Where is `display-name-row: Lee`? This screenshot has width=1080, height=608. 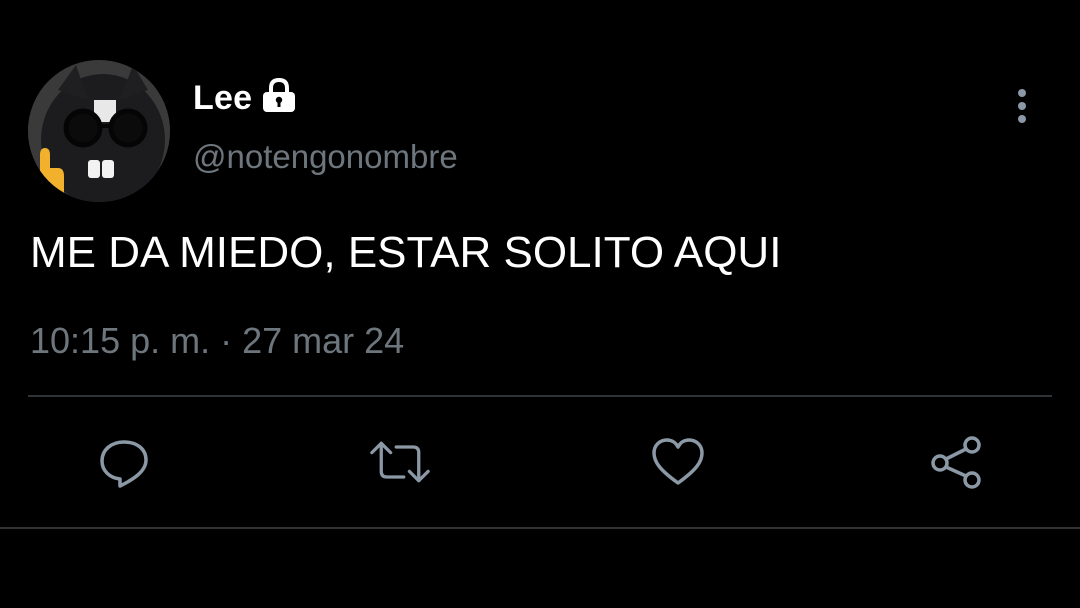 display-name-row: Lee is located at coordinates (245, 98).